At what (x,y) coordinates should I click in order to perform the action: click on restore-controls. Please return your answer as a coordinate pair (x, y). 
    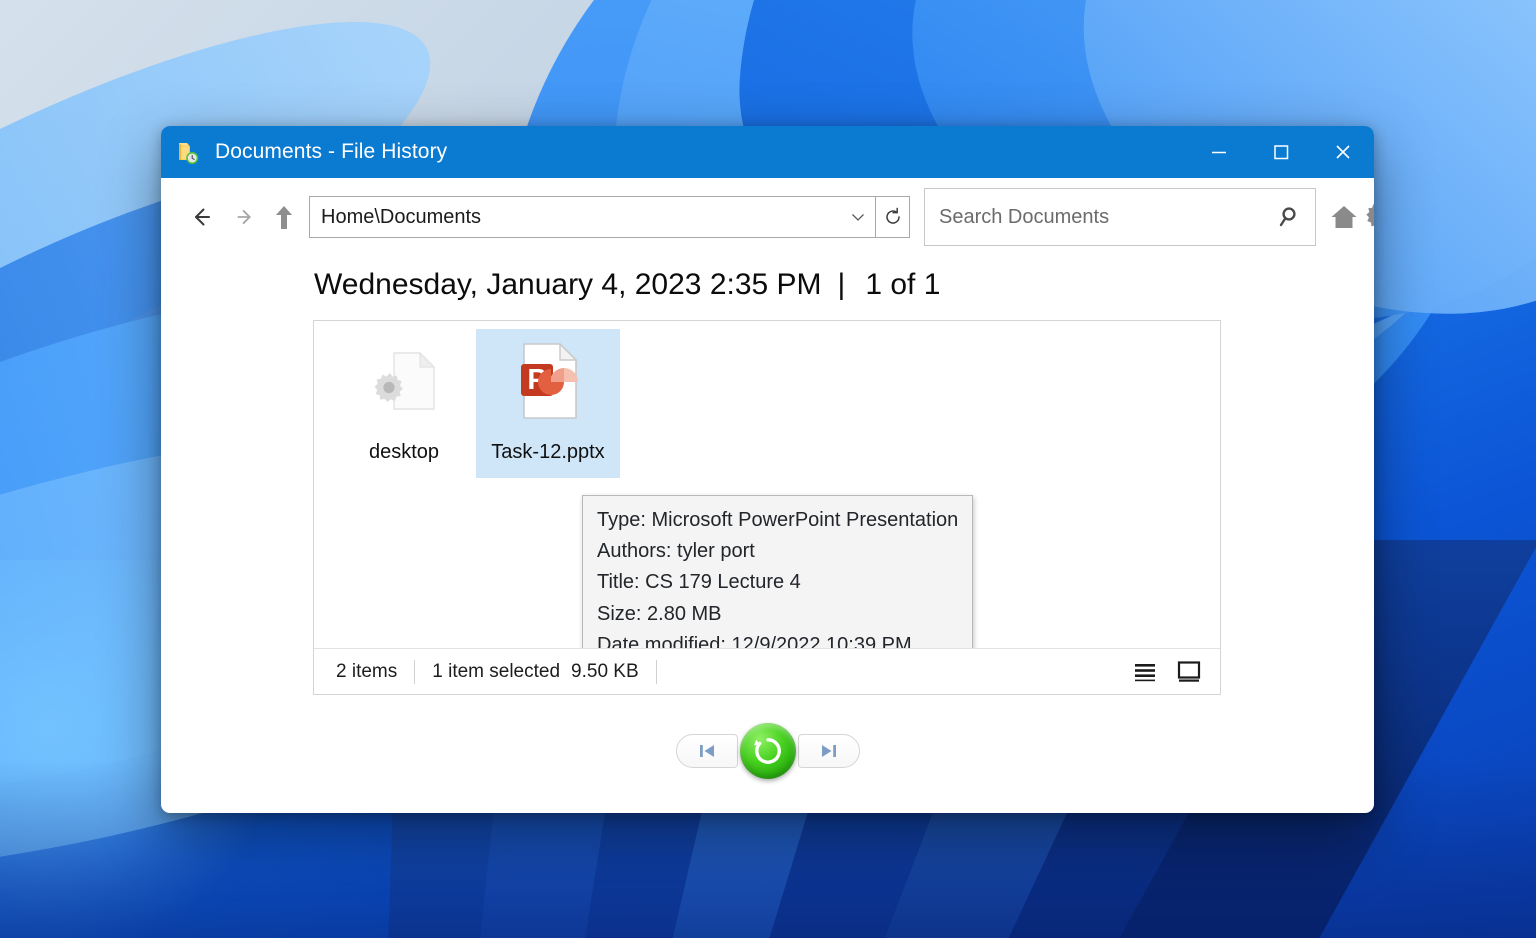
    Looking at the image, I should click on (767, 754).